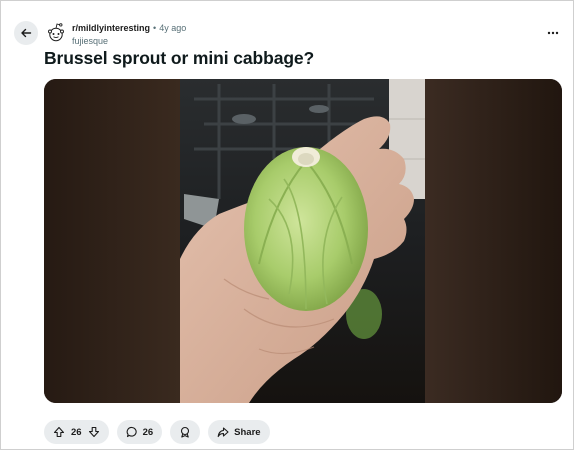 The width and height of the screenshot is (574, 450). Describe the element at coordinates (247, 432) in the screenshot. I see `share-label: Share` at that location.